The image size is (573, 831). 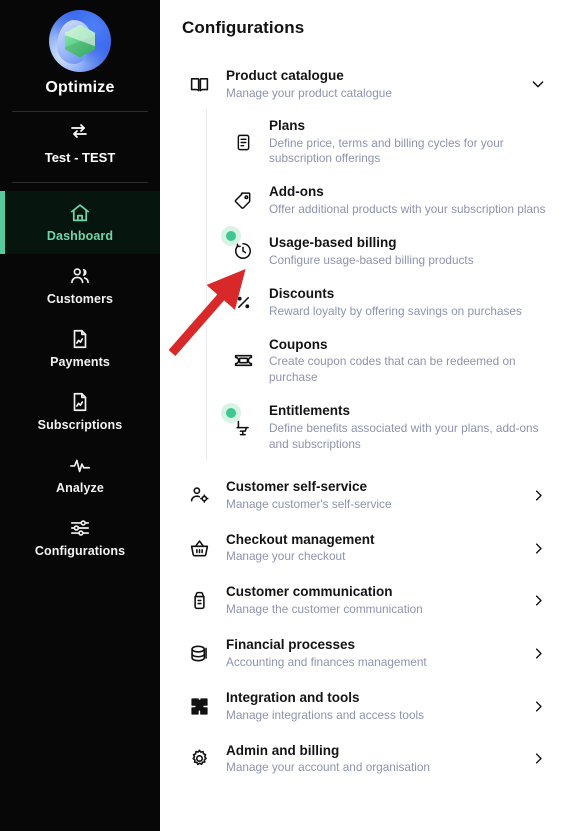 I want to click on environment-switcher: Test - TEST, so click(x=80, y=143).